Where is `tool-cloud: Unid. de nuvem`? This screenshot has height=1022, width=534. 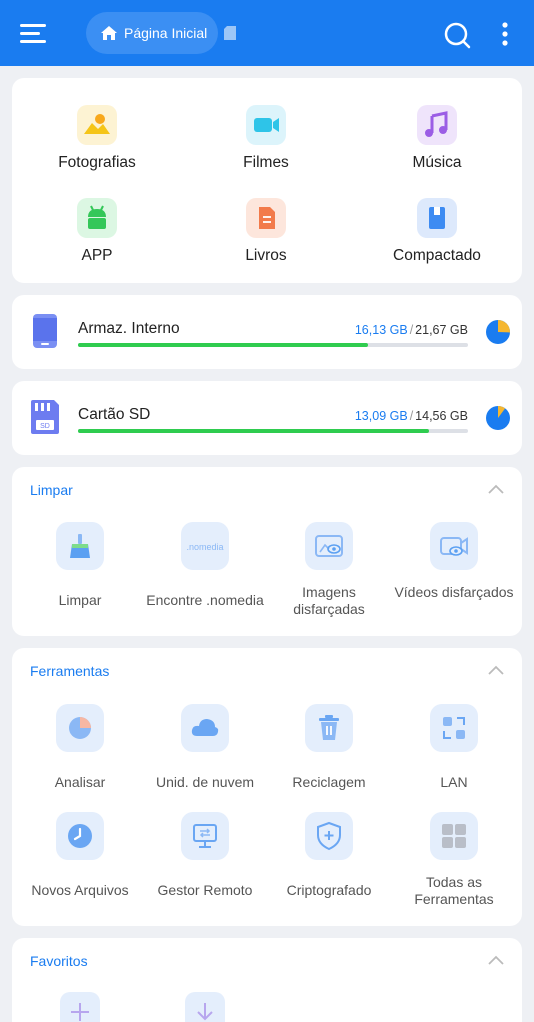 tool-cloud: Unid. de nuvem is located at coordinates (205, 747).